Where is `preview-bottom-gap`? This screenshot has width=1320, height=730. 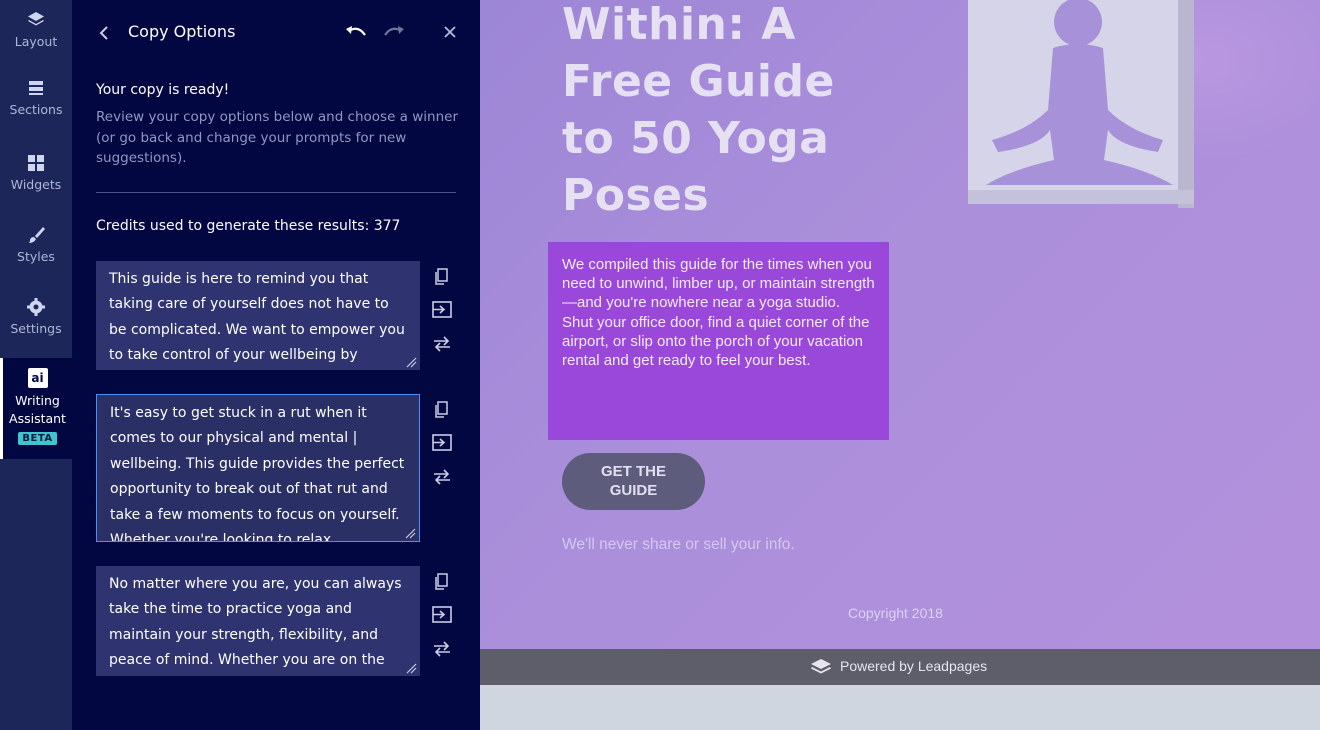
preview-bottom-gap is located at coordinates (900, 707).